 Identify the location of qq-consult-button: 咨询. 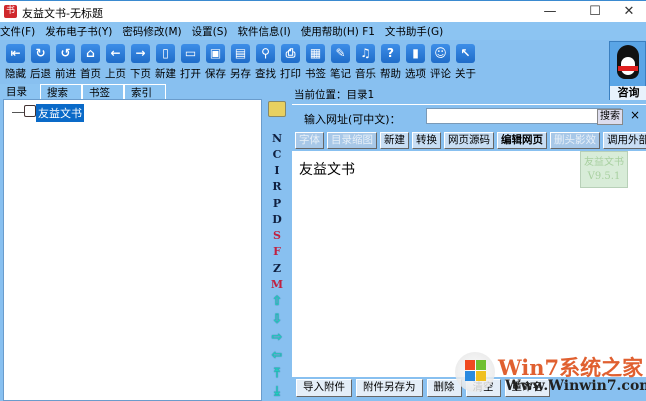
(627, 70).